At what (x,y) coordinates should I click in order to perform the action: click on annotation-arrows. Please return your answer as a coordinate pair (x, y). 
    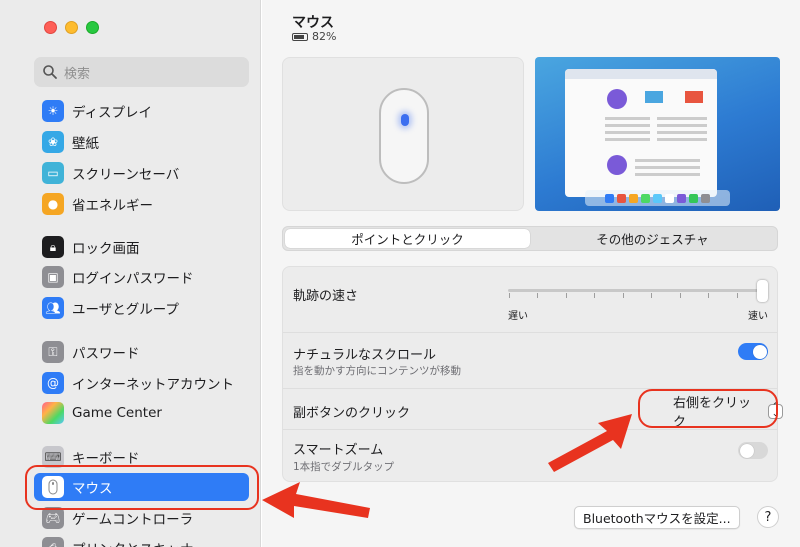
    Looking at the image, I should click on (447, 466).